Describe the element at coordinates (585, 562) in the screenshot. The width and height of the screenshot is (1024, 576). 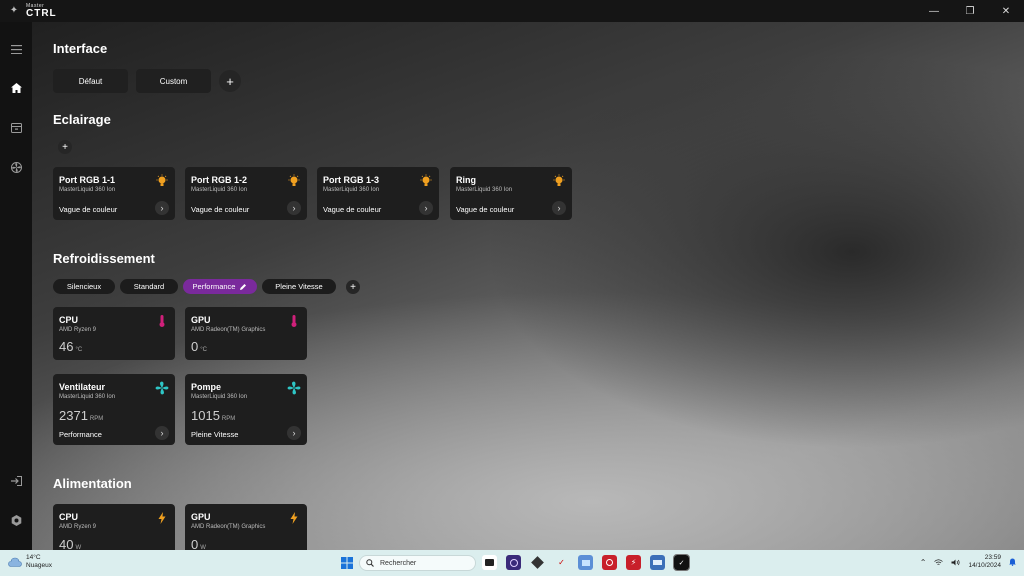
I see `app-icon-photos` at that location.